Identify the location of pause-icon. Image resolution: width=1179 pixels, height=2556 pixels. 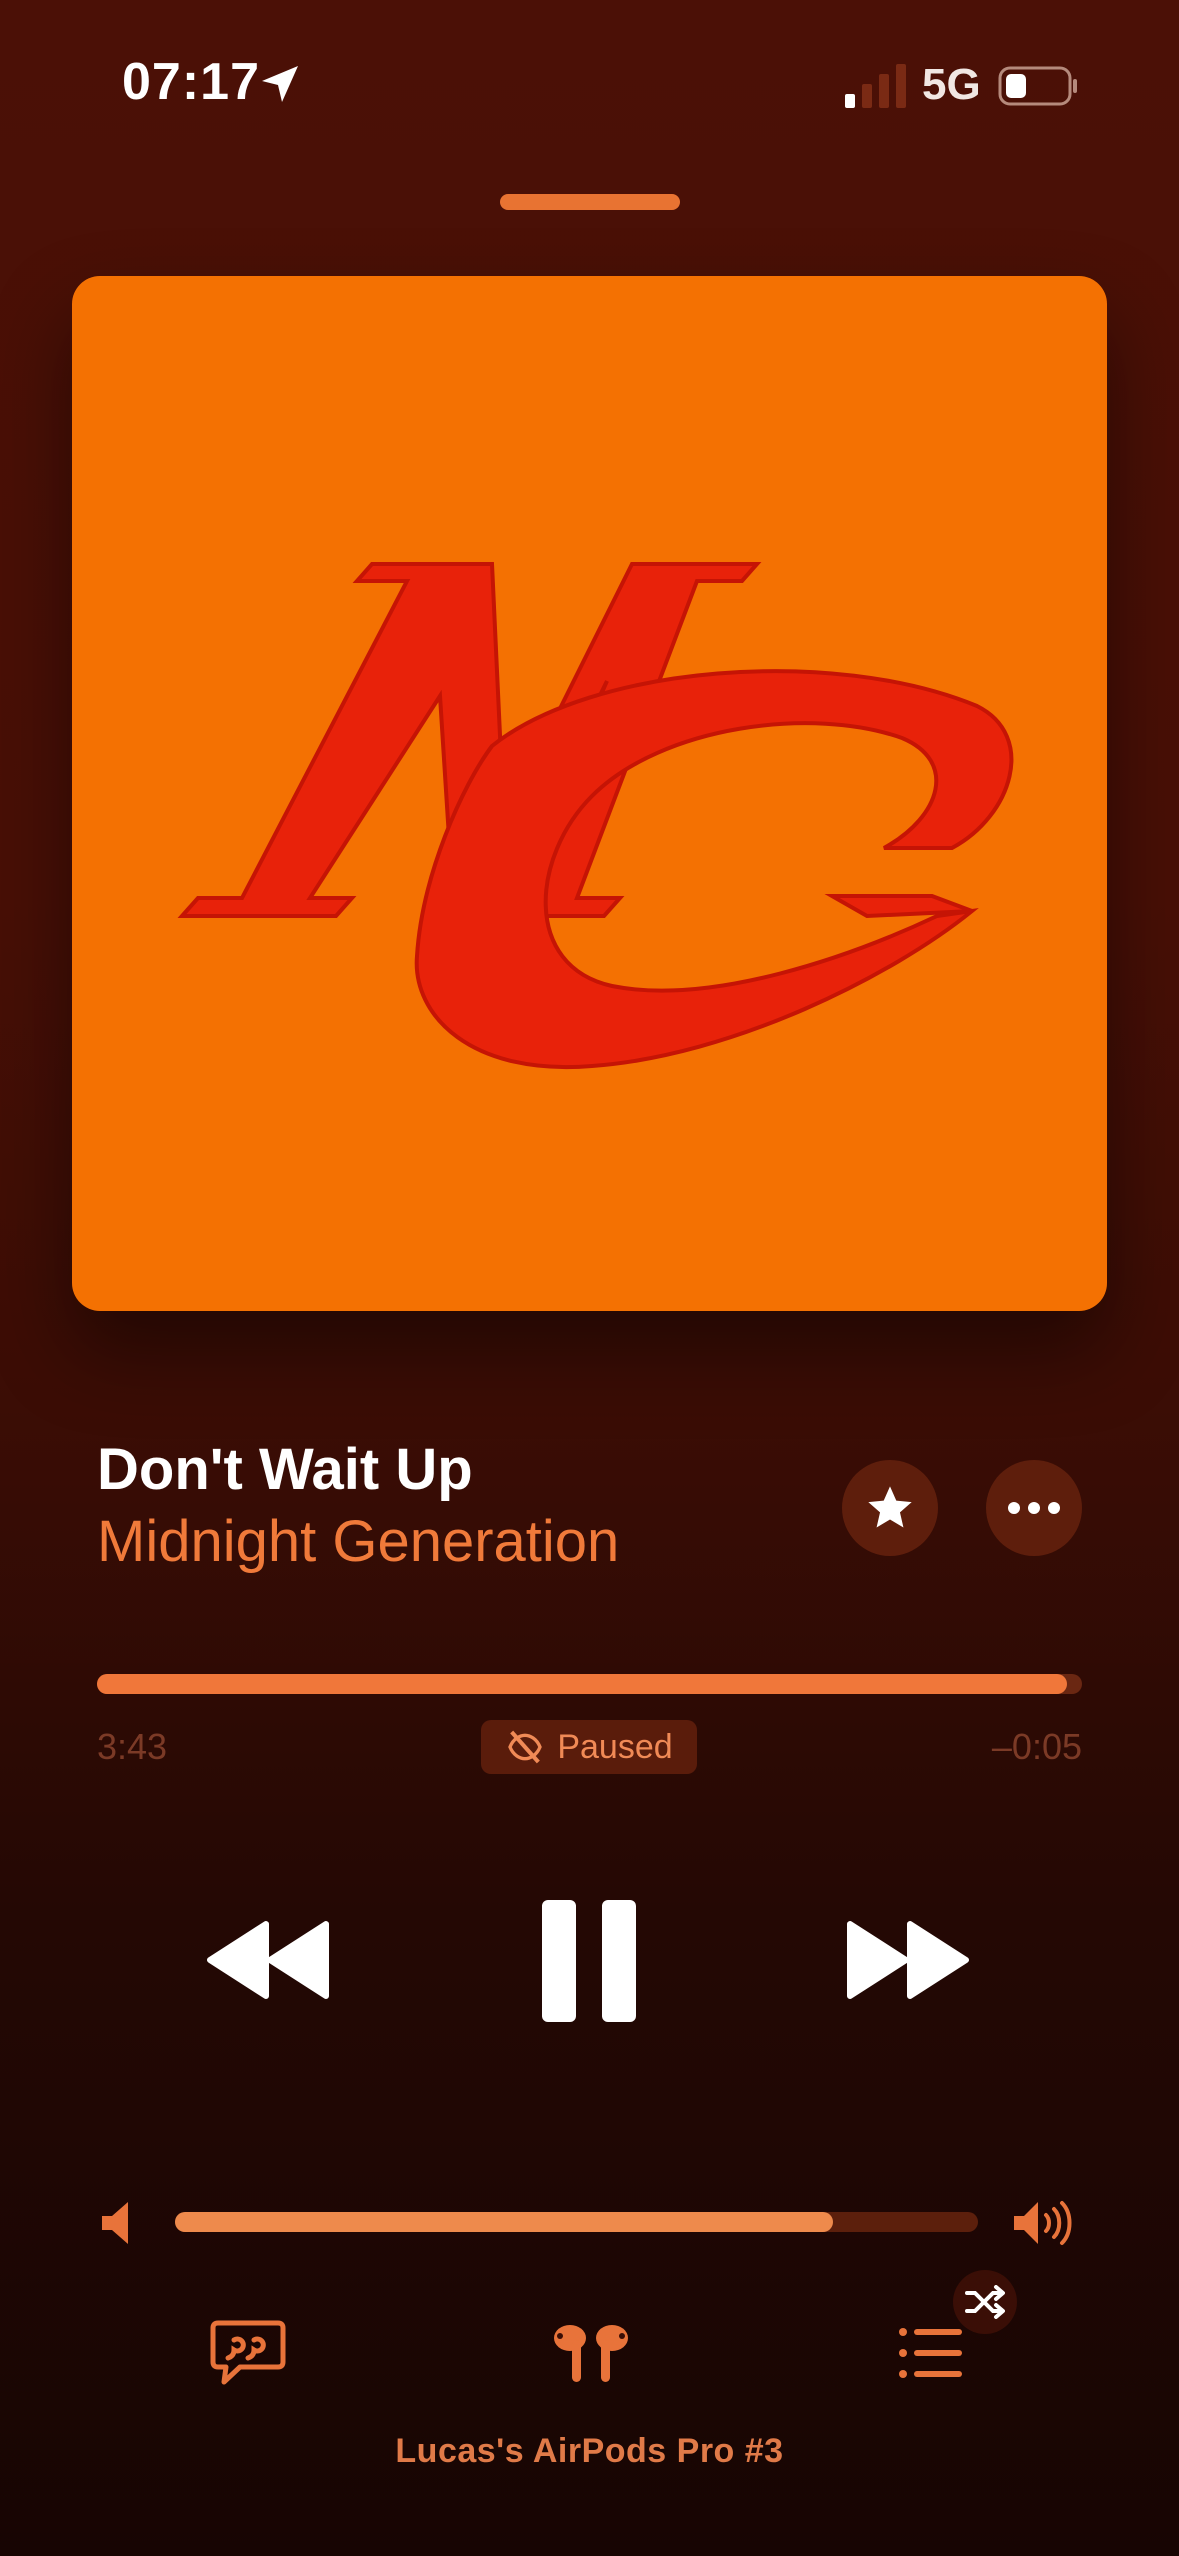
(589, 1961).